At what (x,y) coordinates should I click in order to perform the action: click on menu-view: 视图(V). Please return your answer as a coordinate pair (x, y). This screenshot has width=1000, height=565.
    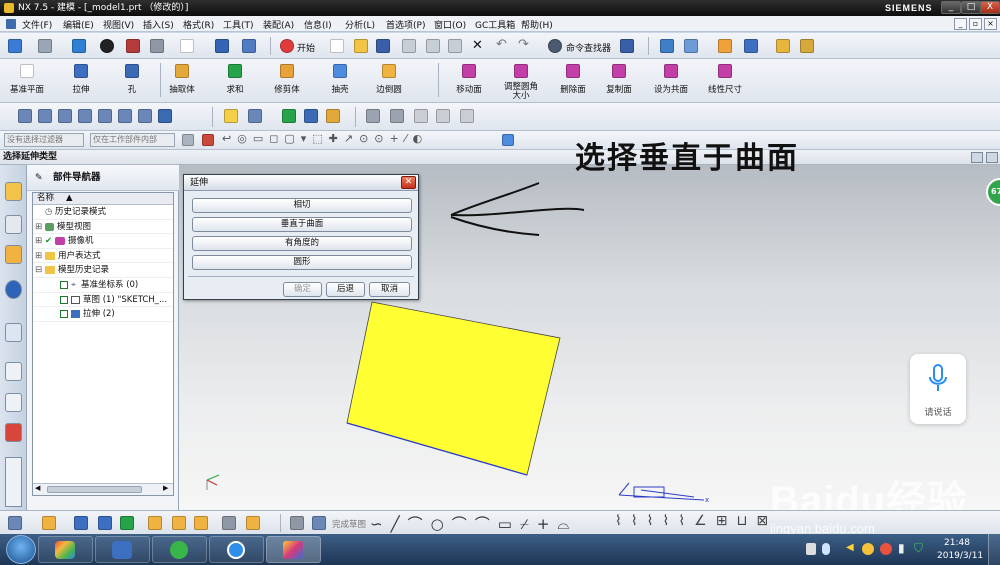
    Looking at the image, I should click on (118, 24).